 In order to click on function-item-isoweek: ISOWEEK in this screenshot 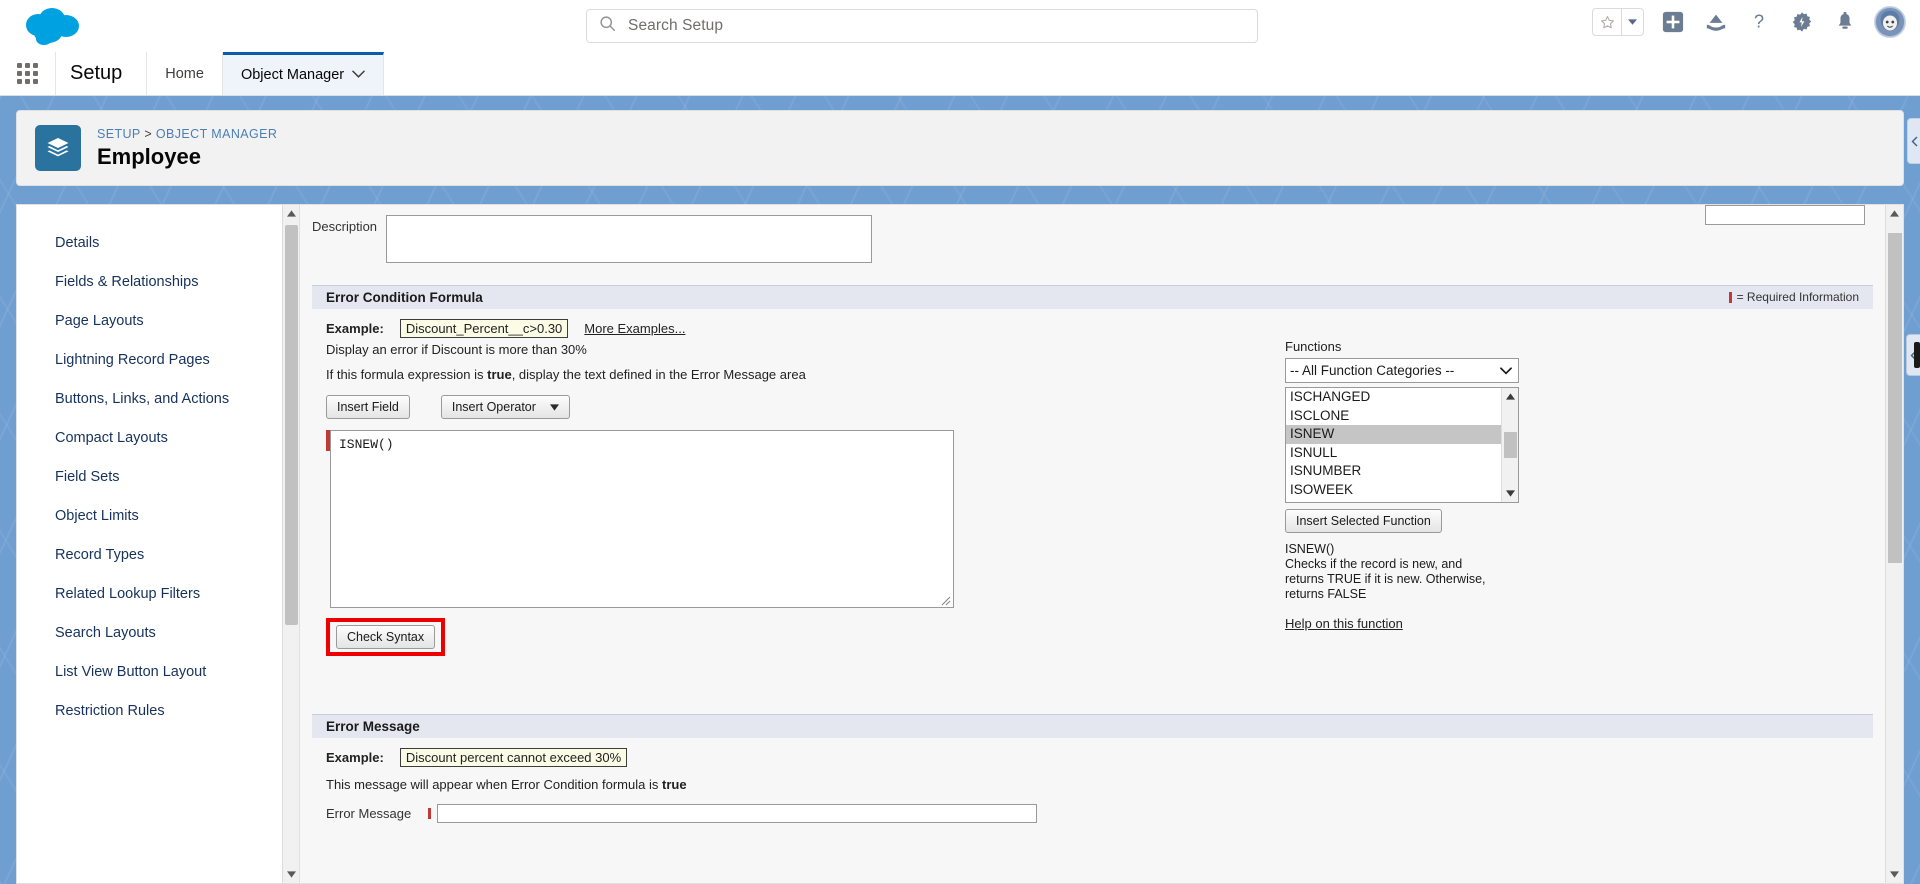, I will do `click(1393, 490)`.